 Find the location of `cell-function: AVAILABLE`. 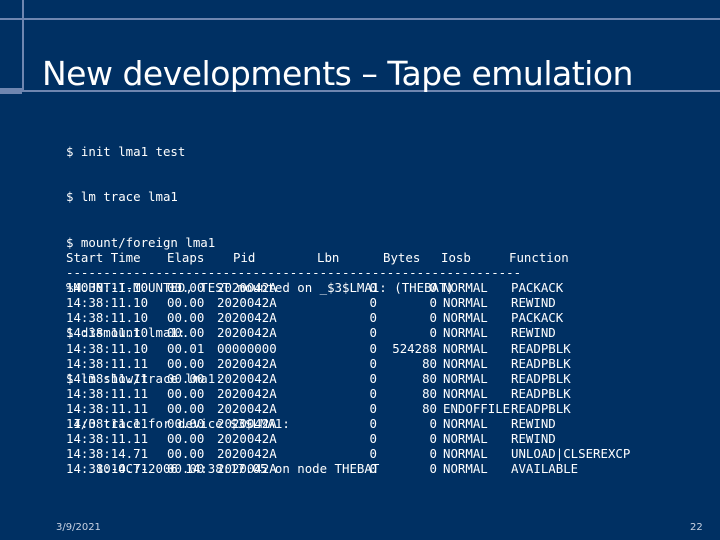

cell-function: AVAILABLE is located at coordinates (545, 469).